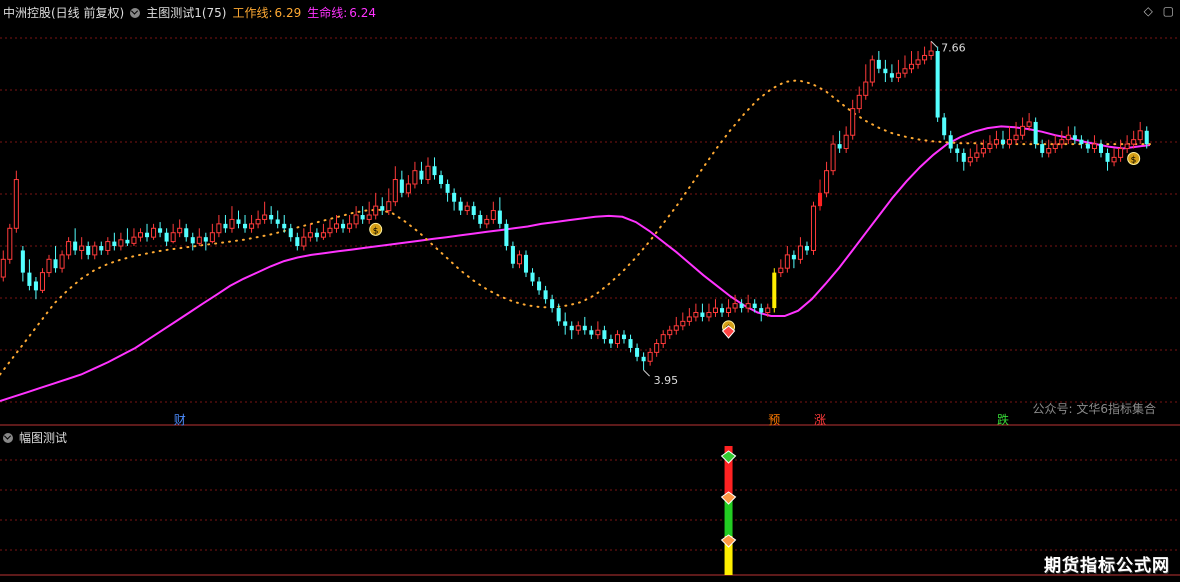 Image resolution: width=1180 pixels, height=582 pixels. What do you see at coordinates (63, 13) in the screenshot?
I see `stock-title: 中洲控股(日线 前复权)` at bounding box center [63, 13].